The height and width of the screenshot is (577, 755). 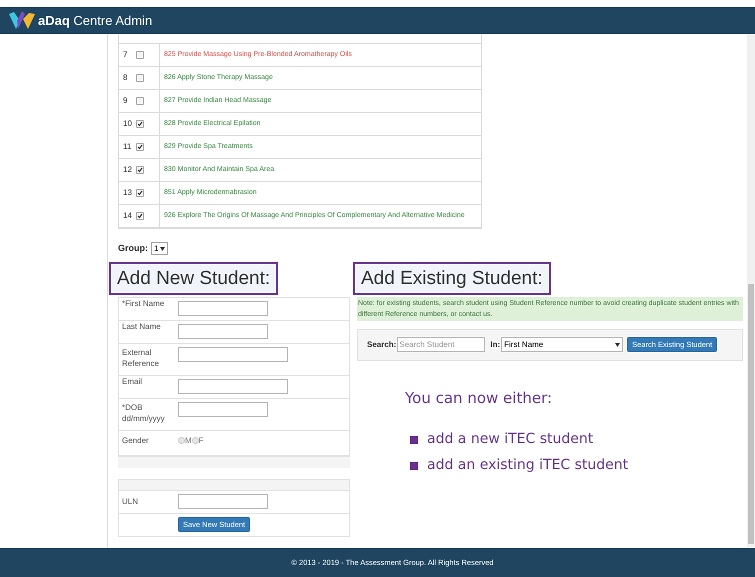 What do you see at coordinates (127, 216) in the screenshot?
I see `row-number: 14` at bounding box center [127, 216].